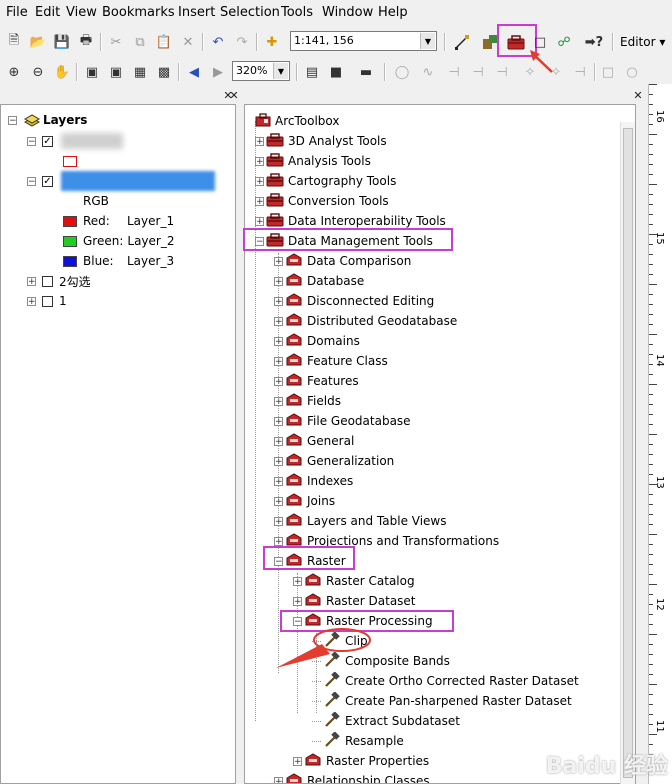 The image size is (672, 784). I want to click on toolbox-item: + Cartography Tools, so click(326, 181).